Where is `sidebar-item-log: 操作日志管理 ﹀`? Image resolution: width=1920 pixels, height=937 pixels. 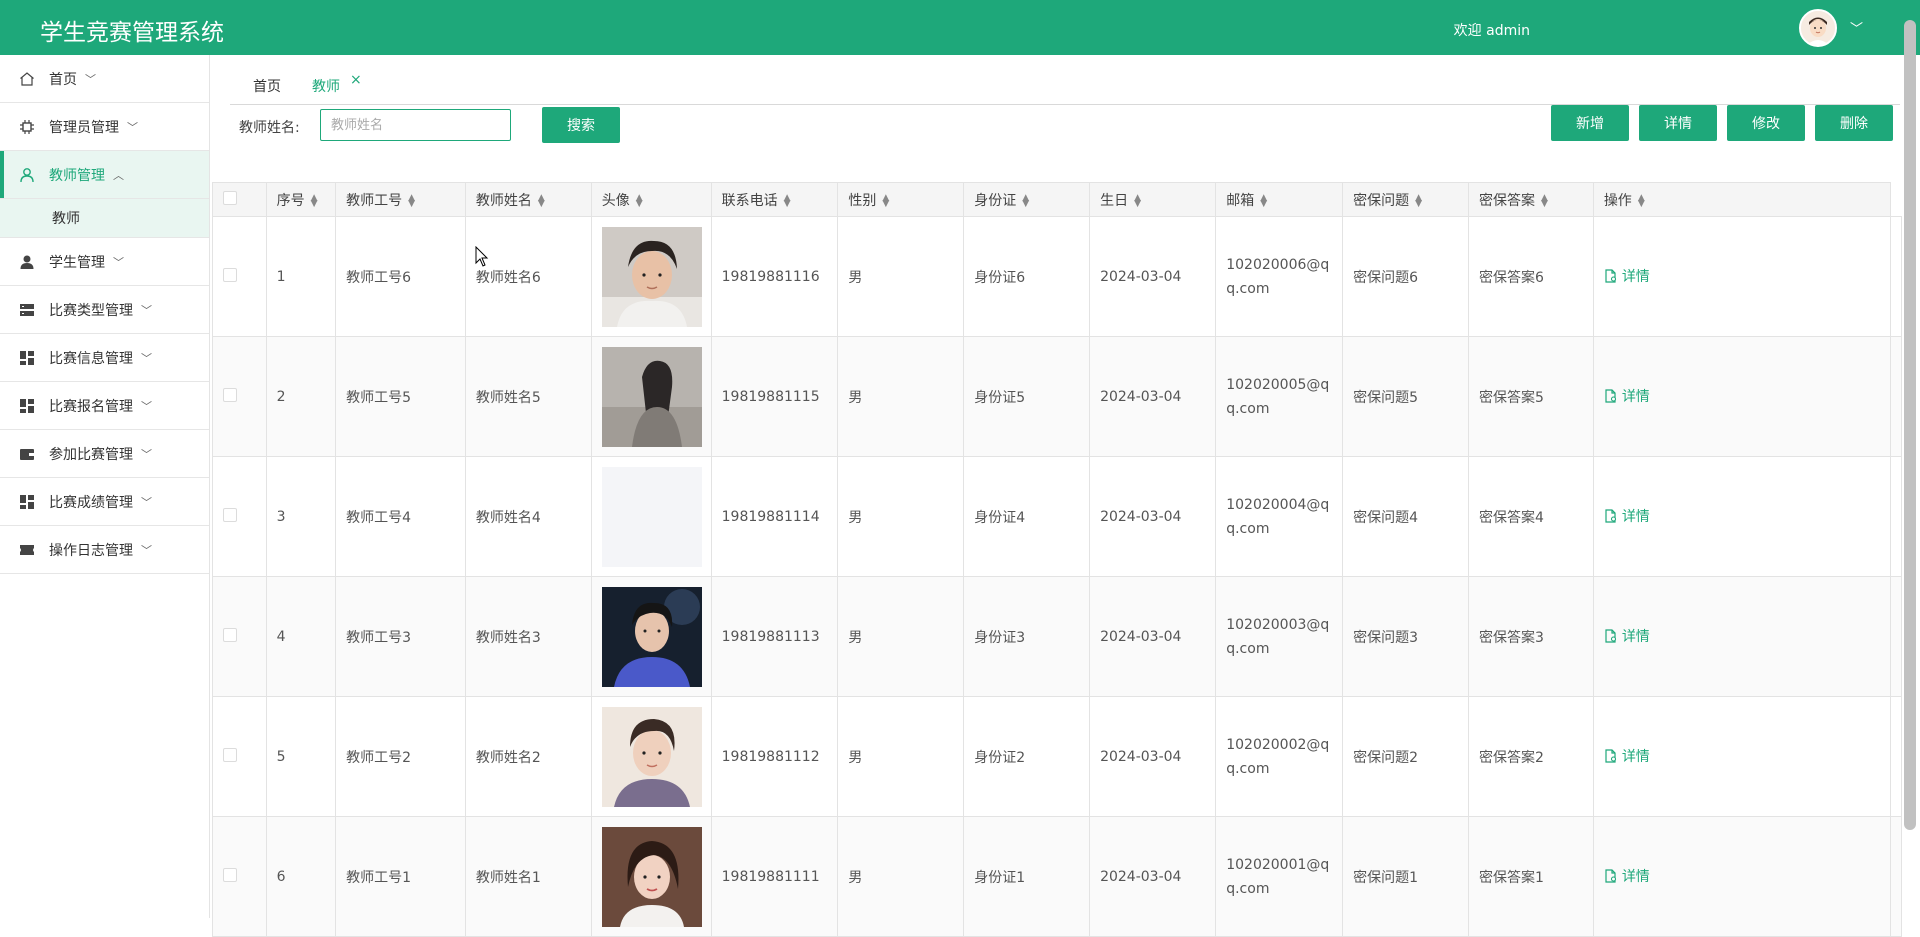
sidebar-item-log: 操作日志管理 ﹀ is located at coordinates (104, 550).